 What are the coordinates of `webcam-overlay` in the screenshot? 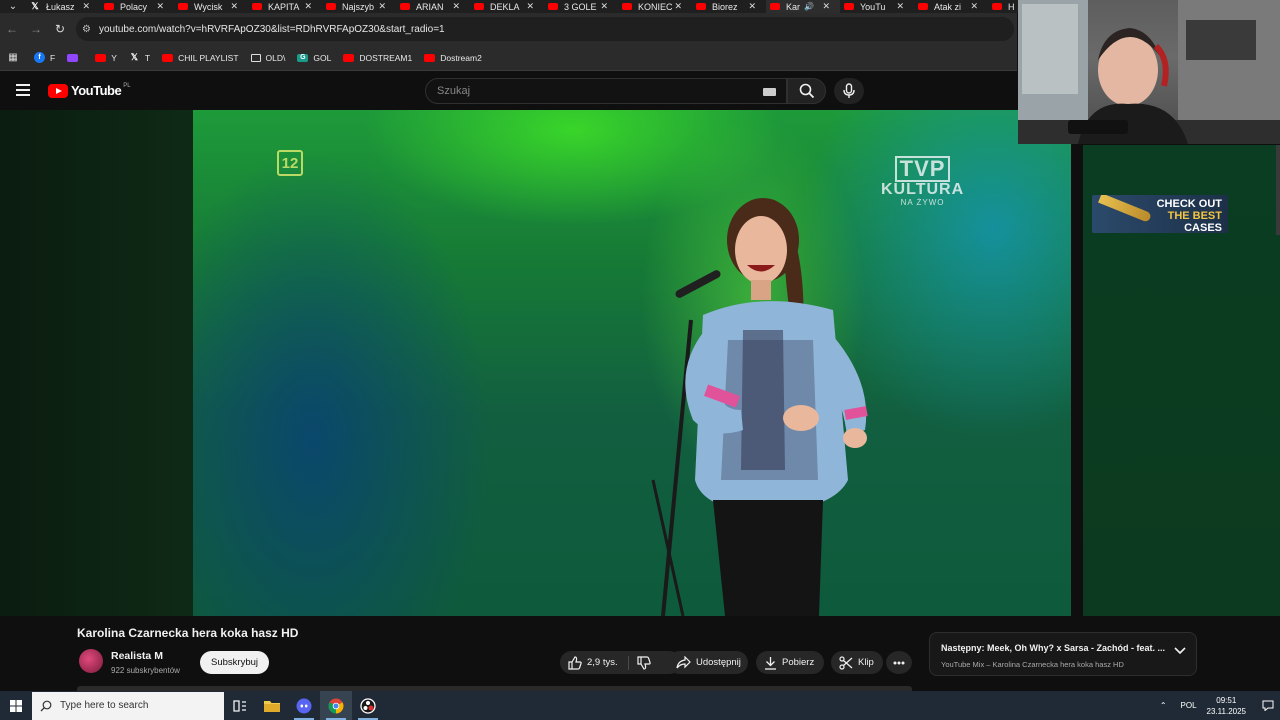 It's located at (1149, 72).